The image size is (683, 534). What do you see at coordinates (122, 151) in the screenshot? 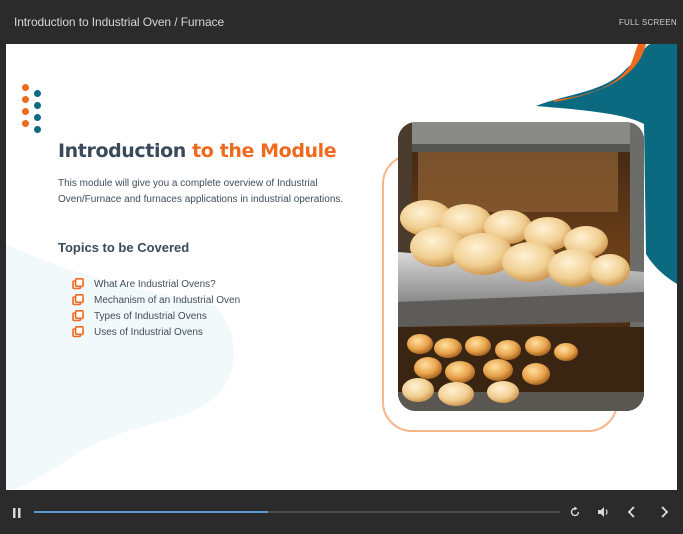
I see `slide-title-main: Introduction` at bounding box center [122, 151].